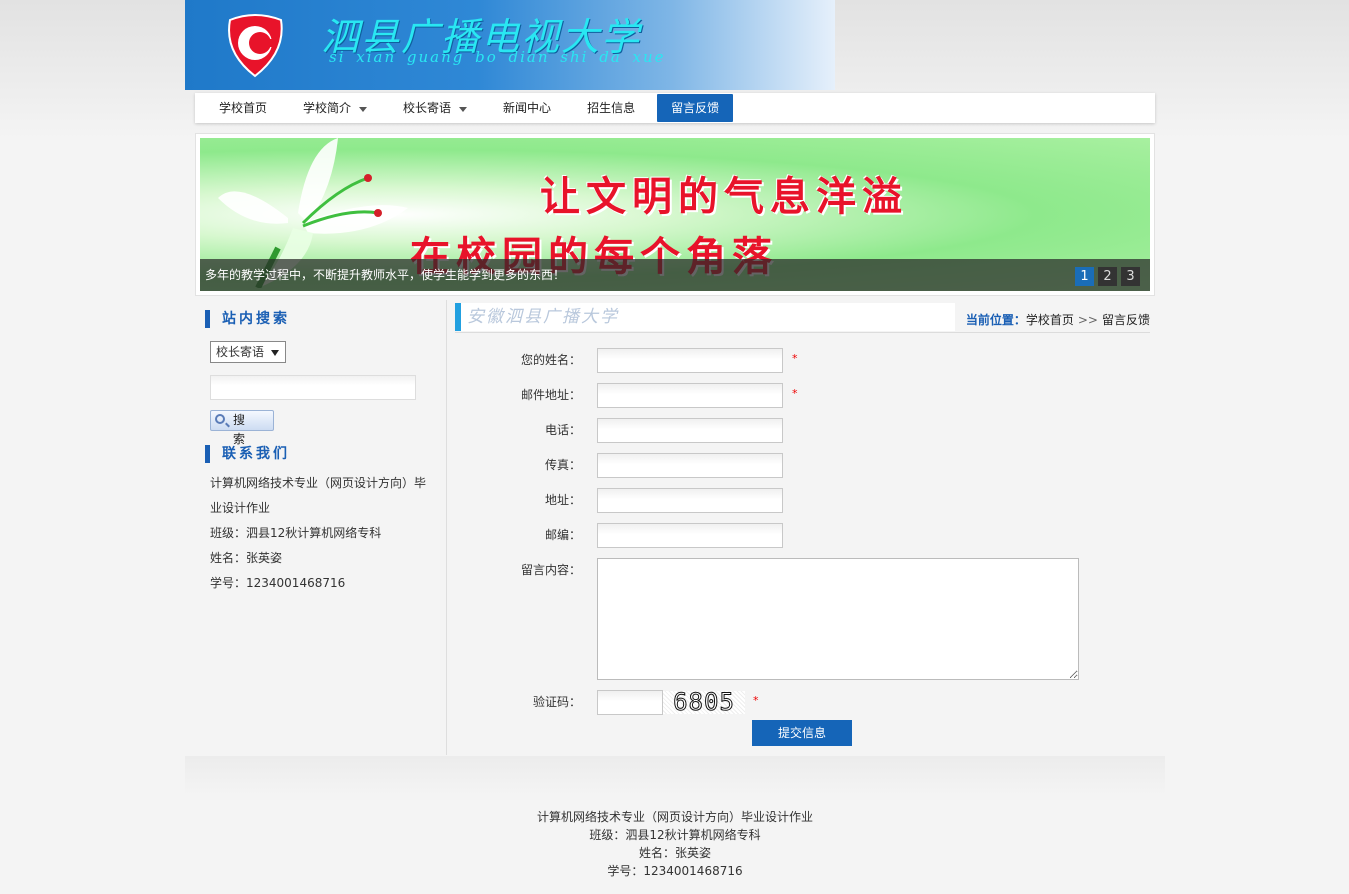 This screenshot has width=1349, height=894. I want to click on search-button-label: 搜 索, so click(242, 429).